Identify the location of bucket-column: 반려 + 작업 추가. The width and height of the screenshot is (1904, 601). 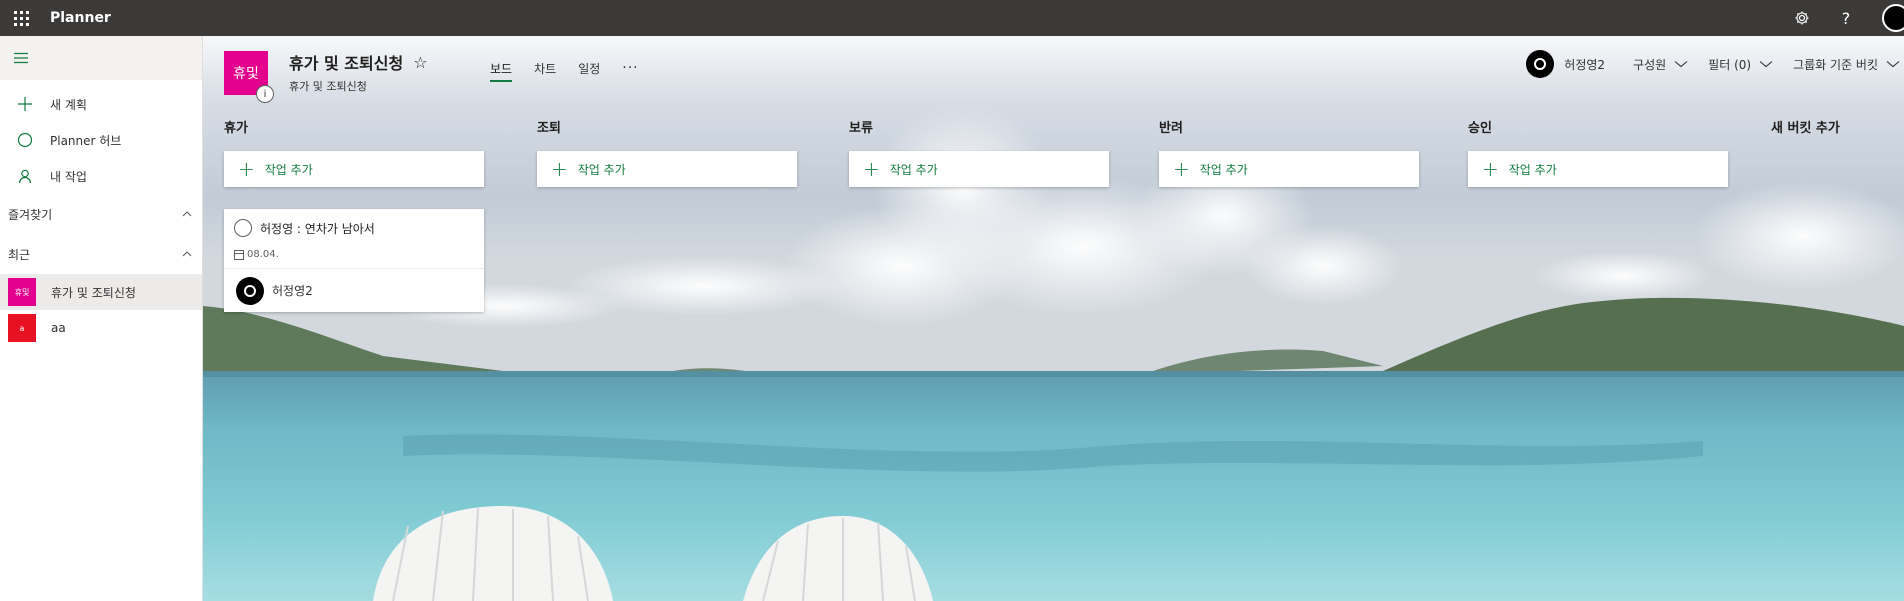
(1289, 151).